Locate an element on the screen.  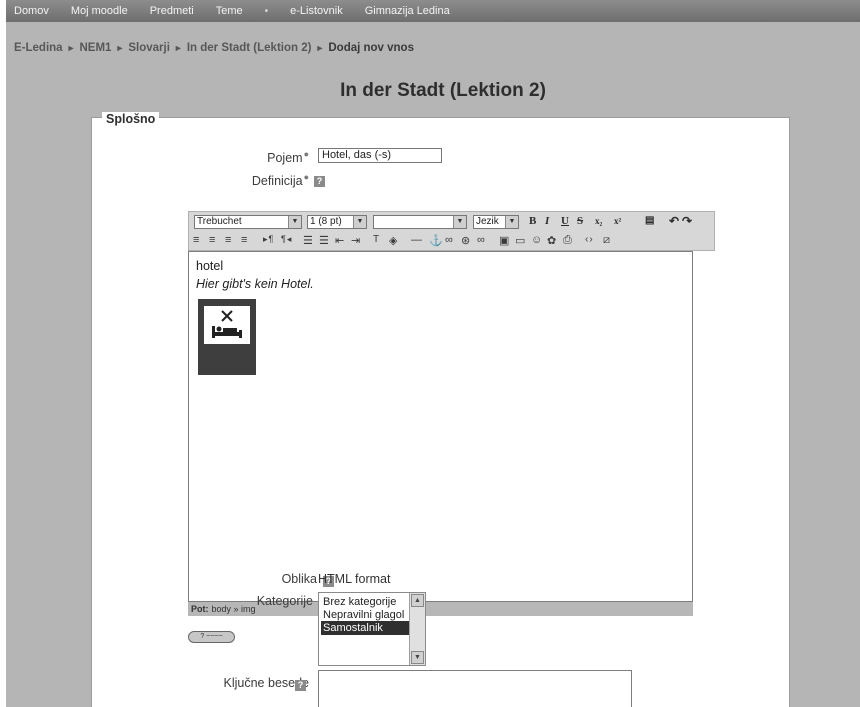
anchor-icon: ⚓ is located at coordinates (436, 240).